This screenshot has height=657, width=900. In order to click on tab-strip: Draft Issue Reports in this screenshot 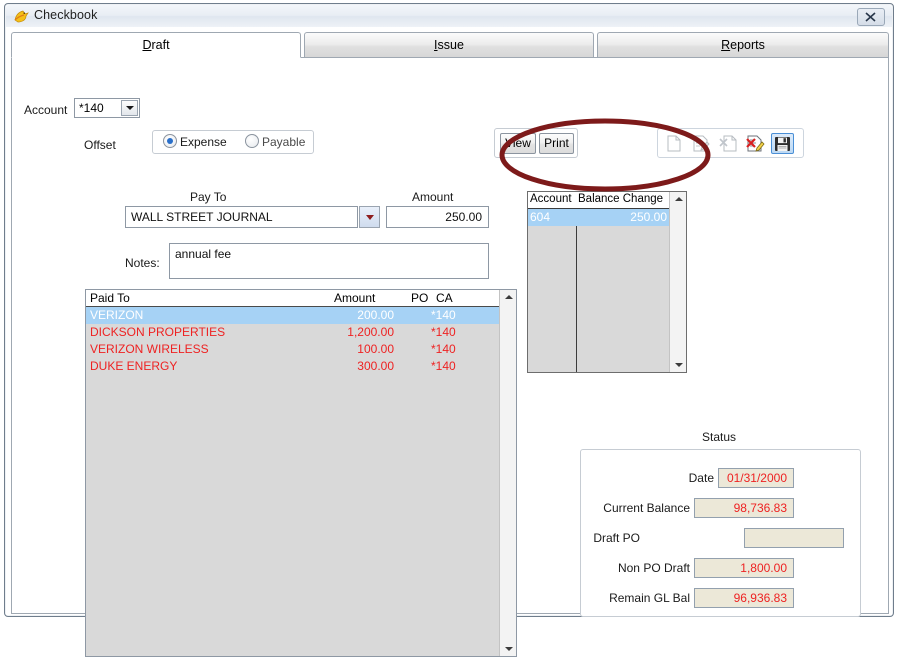, I will do `click(450, 45)`.